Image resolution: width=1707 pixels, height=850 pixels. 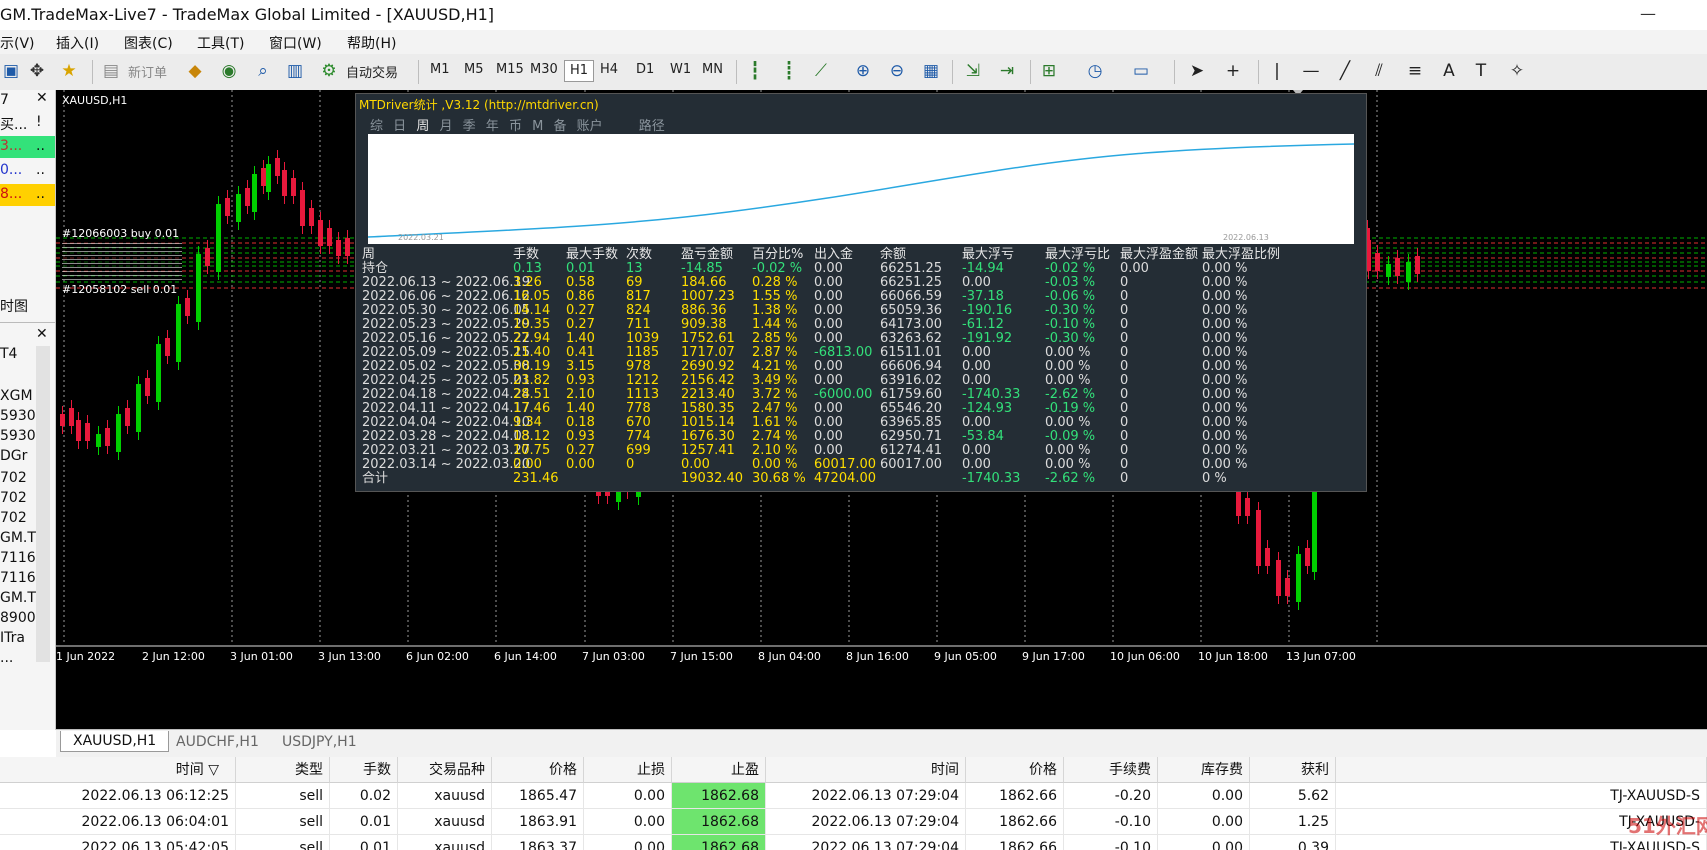 I want to click on cursor-icon: ➤, so click(x=1197, y=71).